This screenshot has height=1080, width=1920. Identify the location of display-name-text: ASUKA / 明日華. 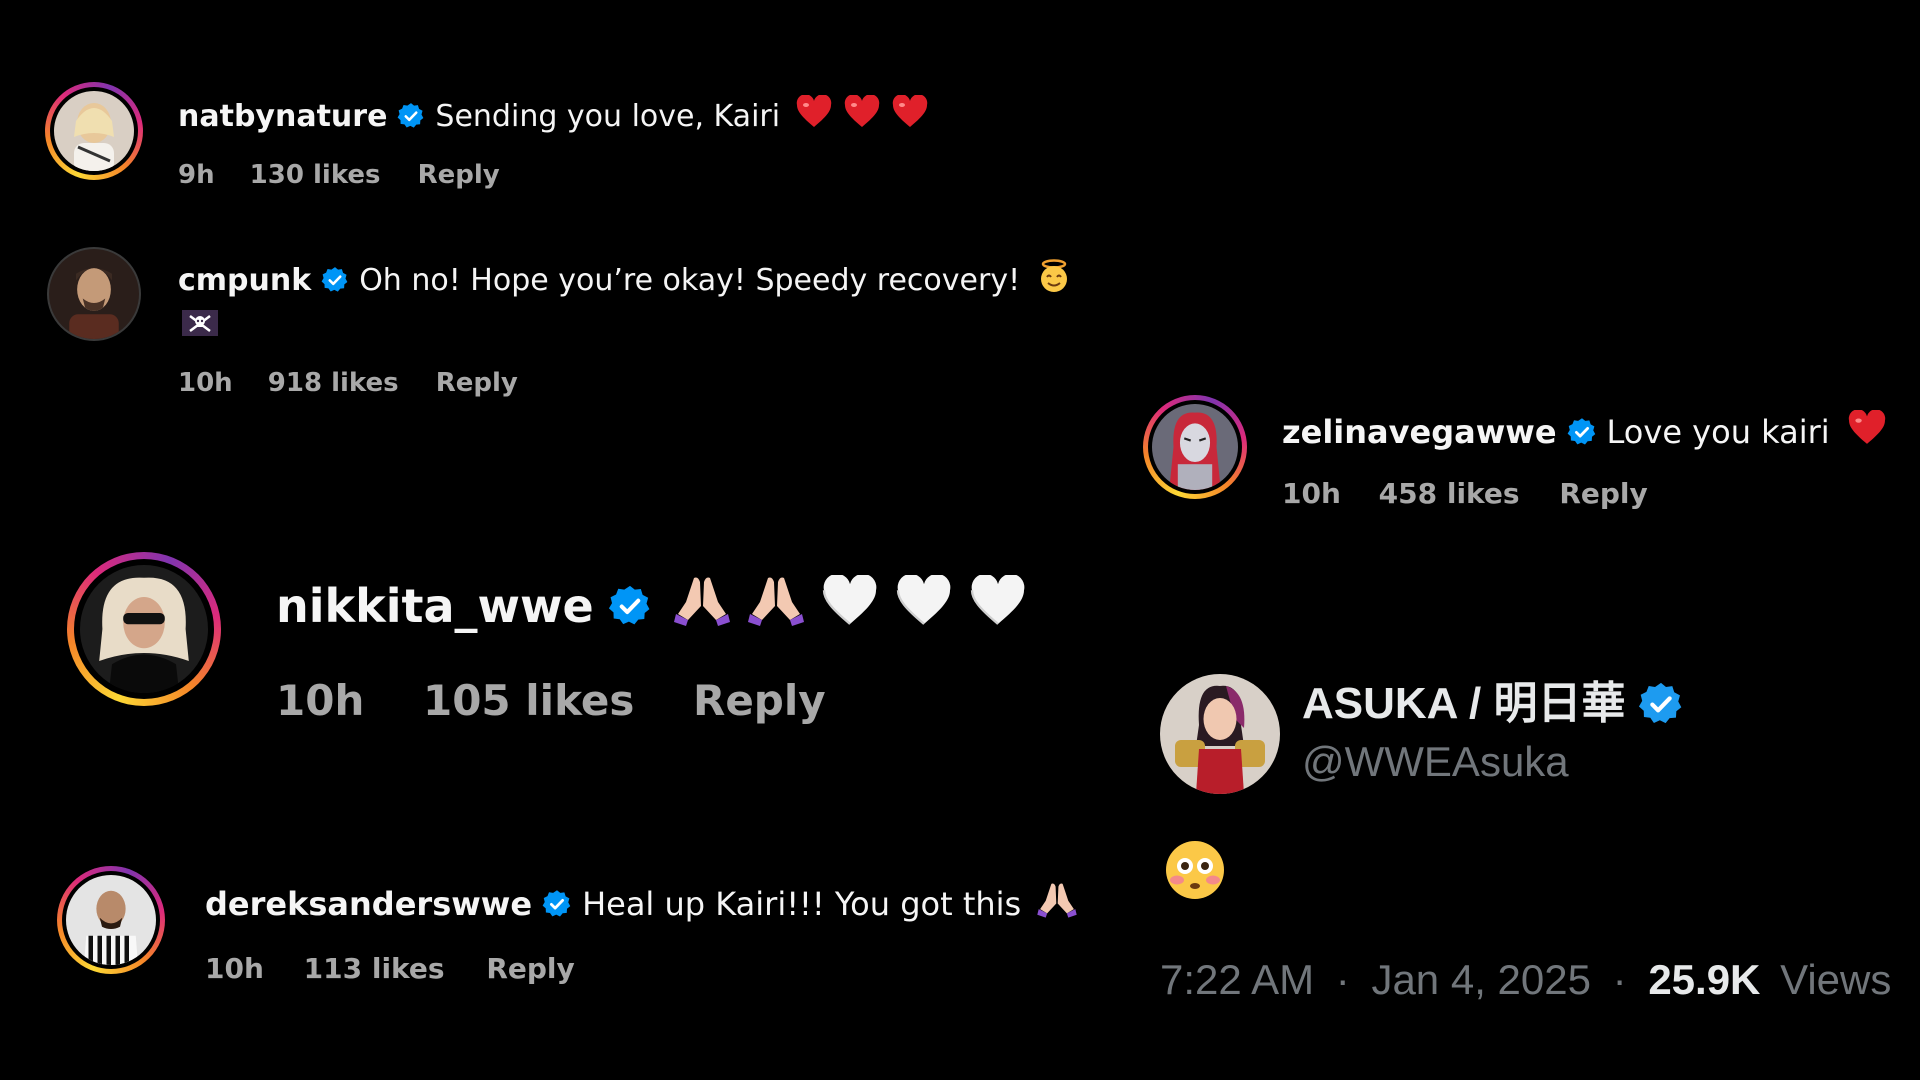
(1464, 703).